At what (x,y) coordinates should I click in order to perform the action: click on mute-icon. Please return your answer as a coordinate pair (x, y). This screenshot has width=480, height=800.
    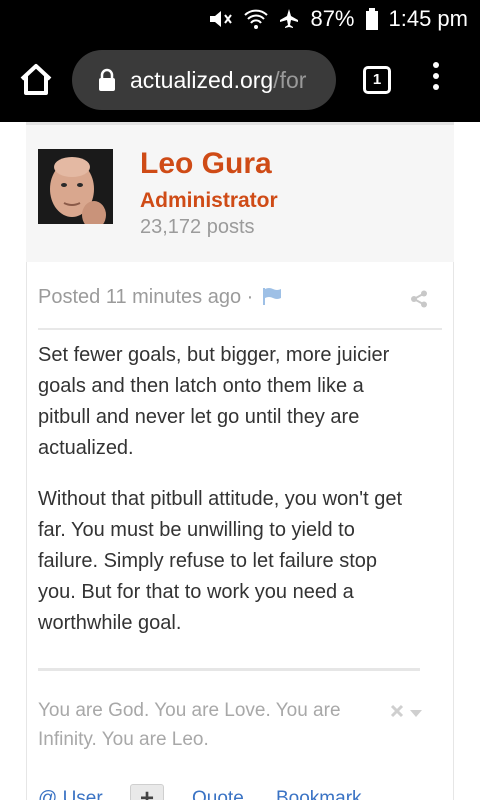
    Looking at the image, I should click on (221, 19).